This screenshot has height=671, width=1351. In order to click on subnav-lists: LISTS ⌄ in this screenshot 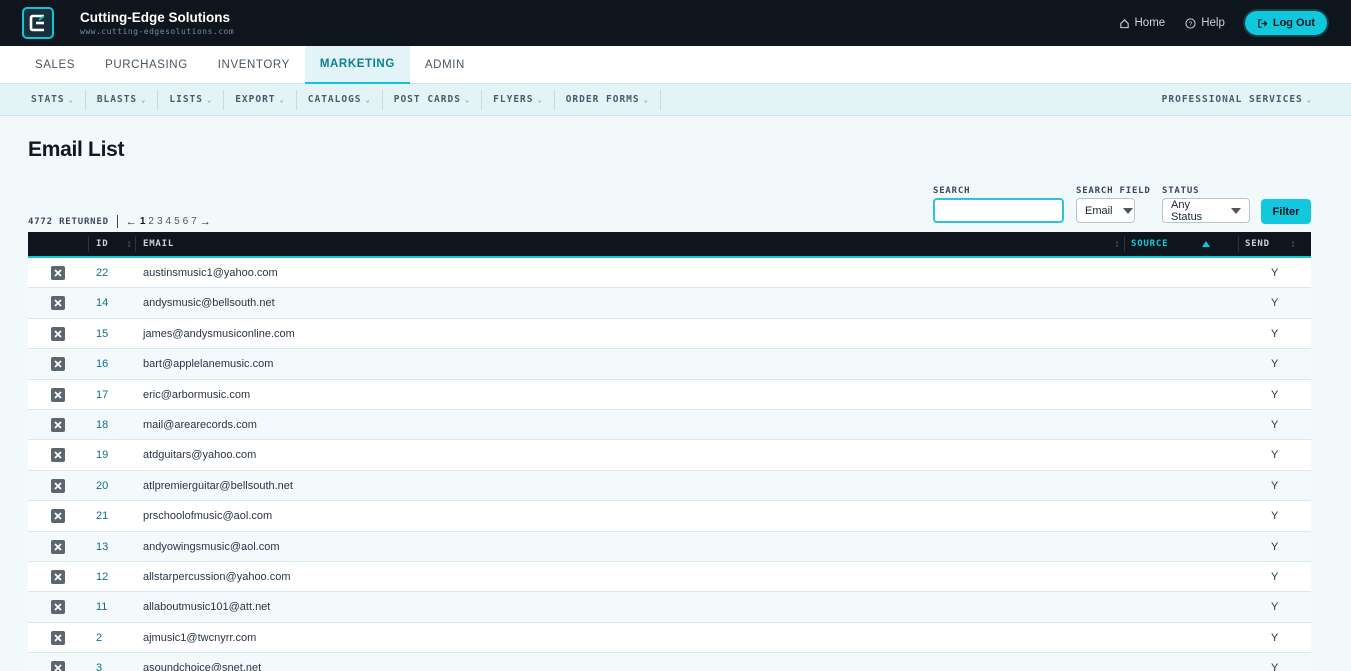, I will do `click(191, 99)`.